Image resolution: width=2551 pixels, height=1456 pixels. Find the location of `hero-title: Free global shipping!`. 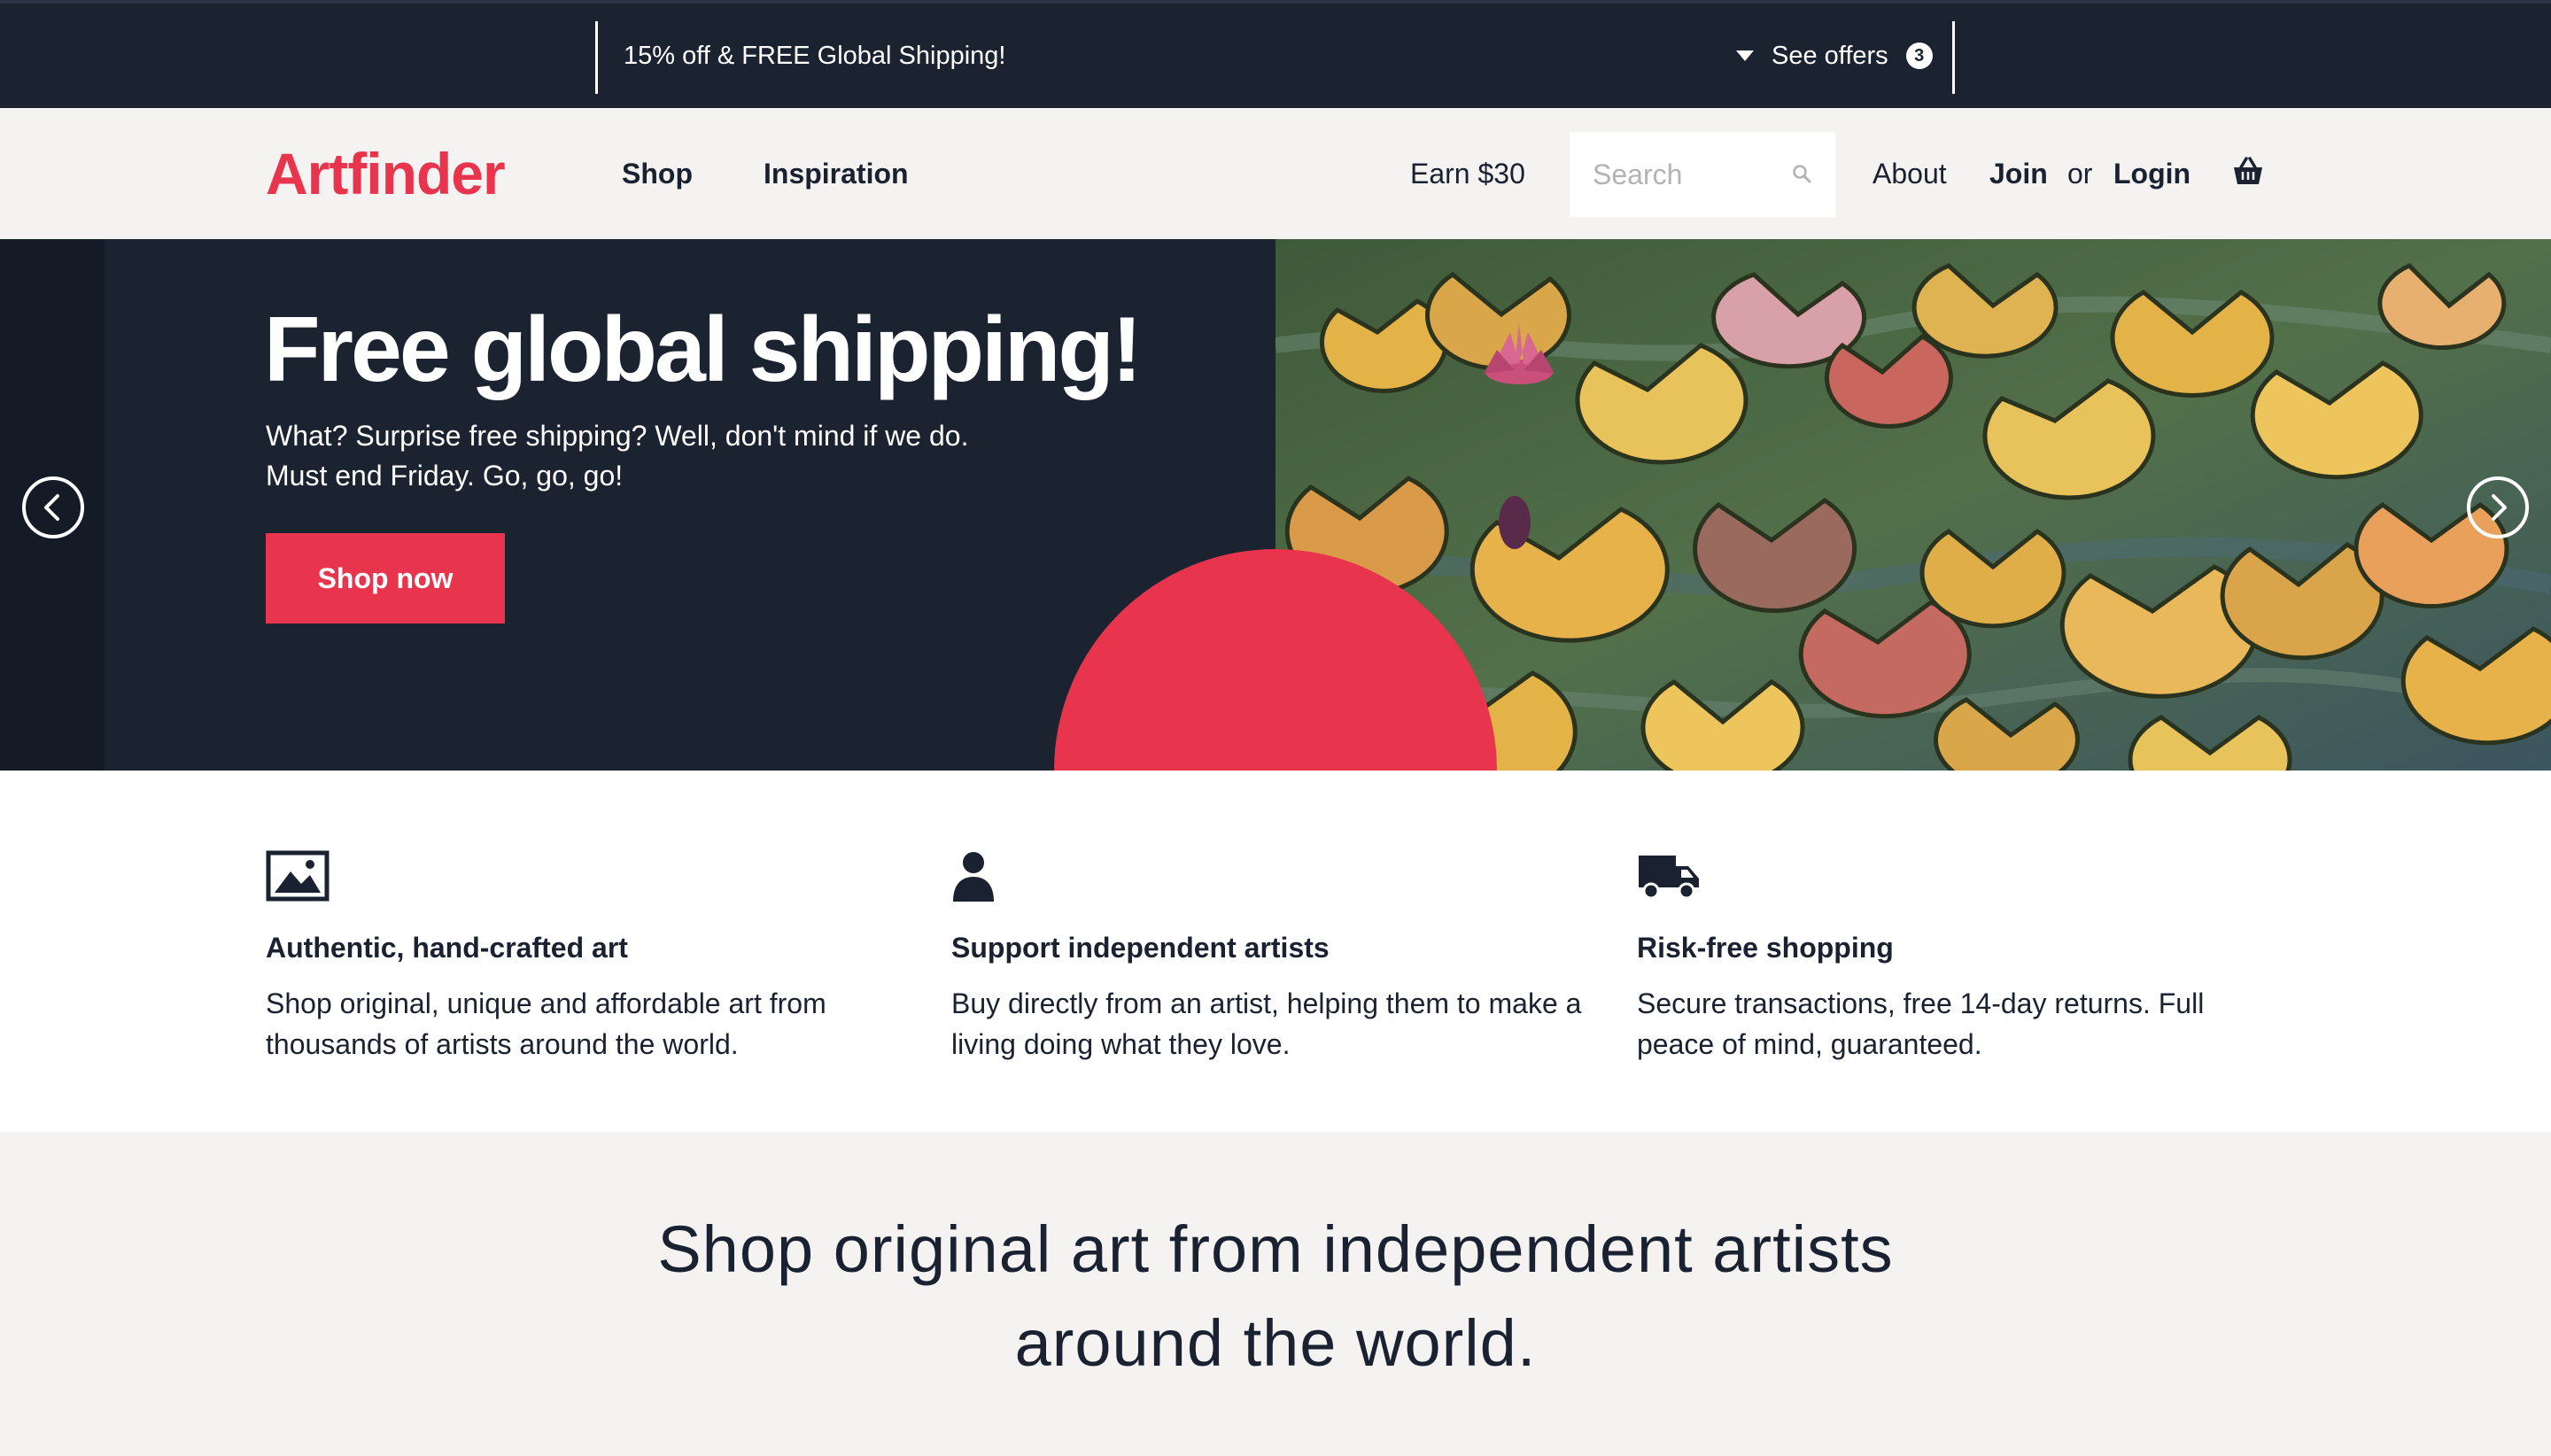

hero-title: Free global shipping! is located at coordinates (703, 349).